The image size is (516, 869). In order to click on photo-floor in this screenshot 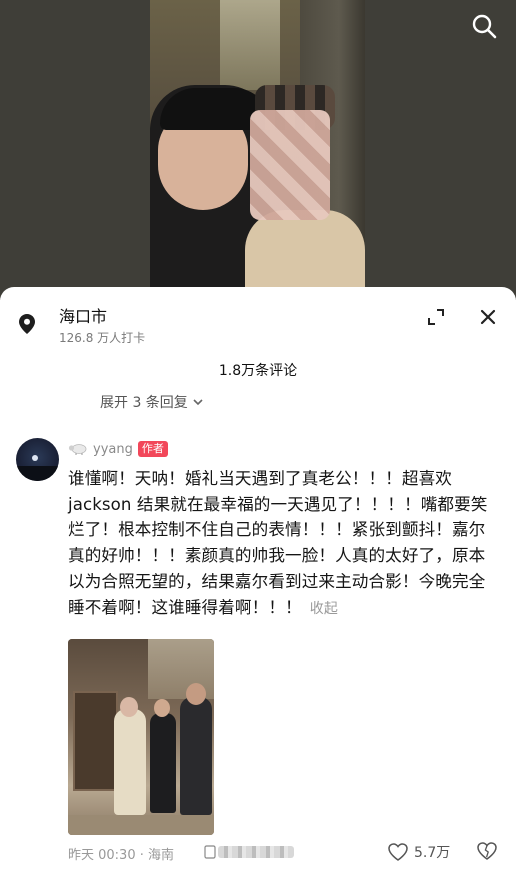, I will do `click(141, 825)`.